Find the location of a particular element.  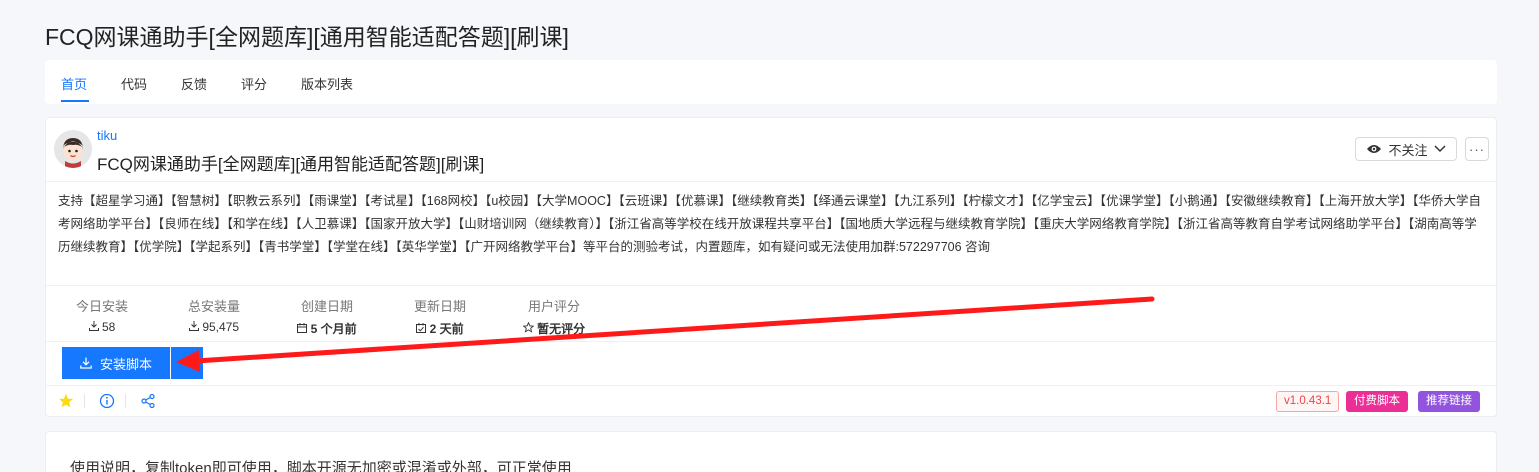

install-script-button: 安装脚本 is located at coordinates (116, 363).